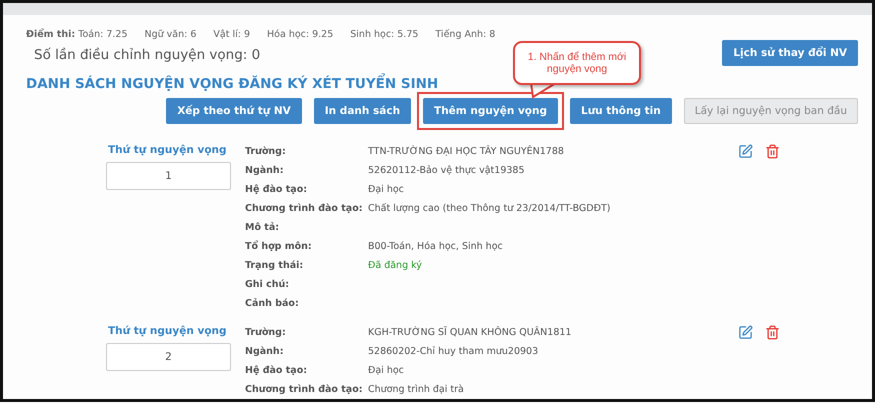 Image resolution: width=875 pixels, height=408 pixels. Describe the element at coordinates (621, 111) in the screenshot. I see `action-button: Lưu thông tin` at that location.